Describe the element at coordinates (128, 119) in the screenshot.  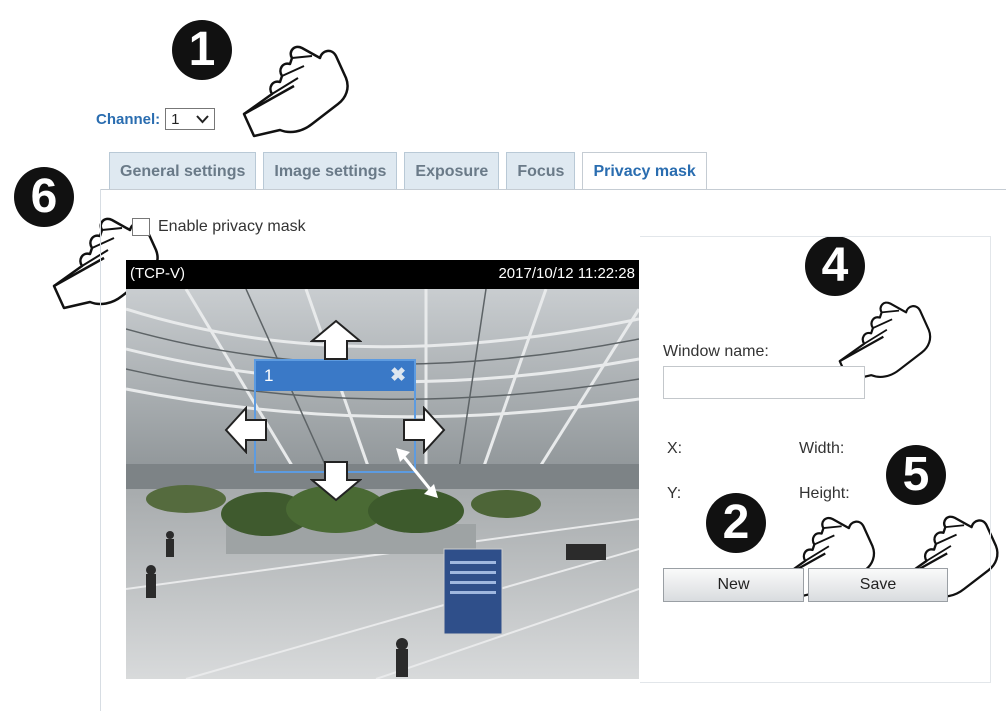
I see `channel-label: Channel:` at that location.